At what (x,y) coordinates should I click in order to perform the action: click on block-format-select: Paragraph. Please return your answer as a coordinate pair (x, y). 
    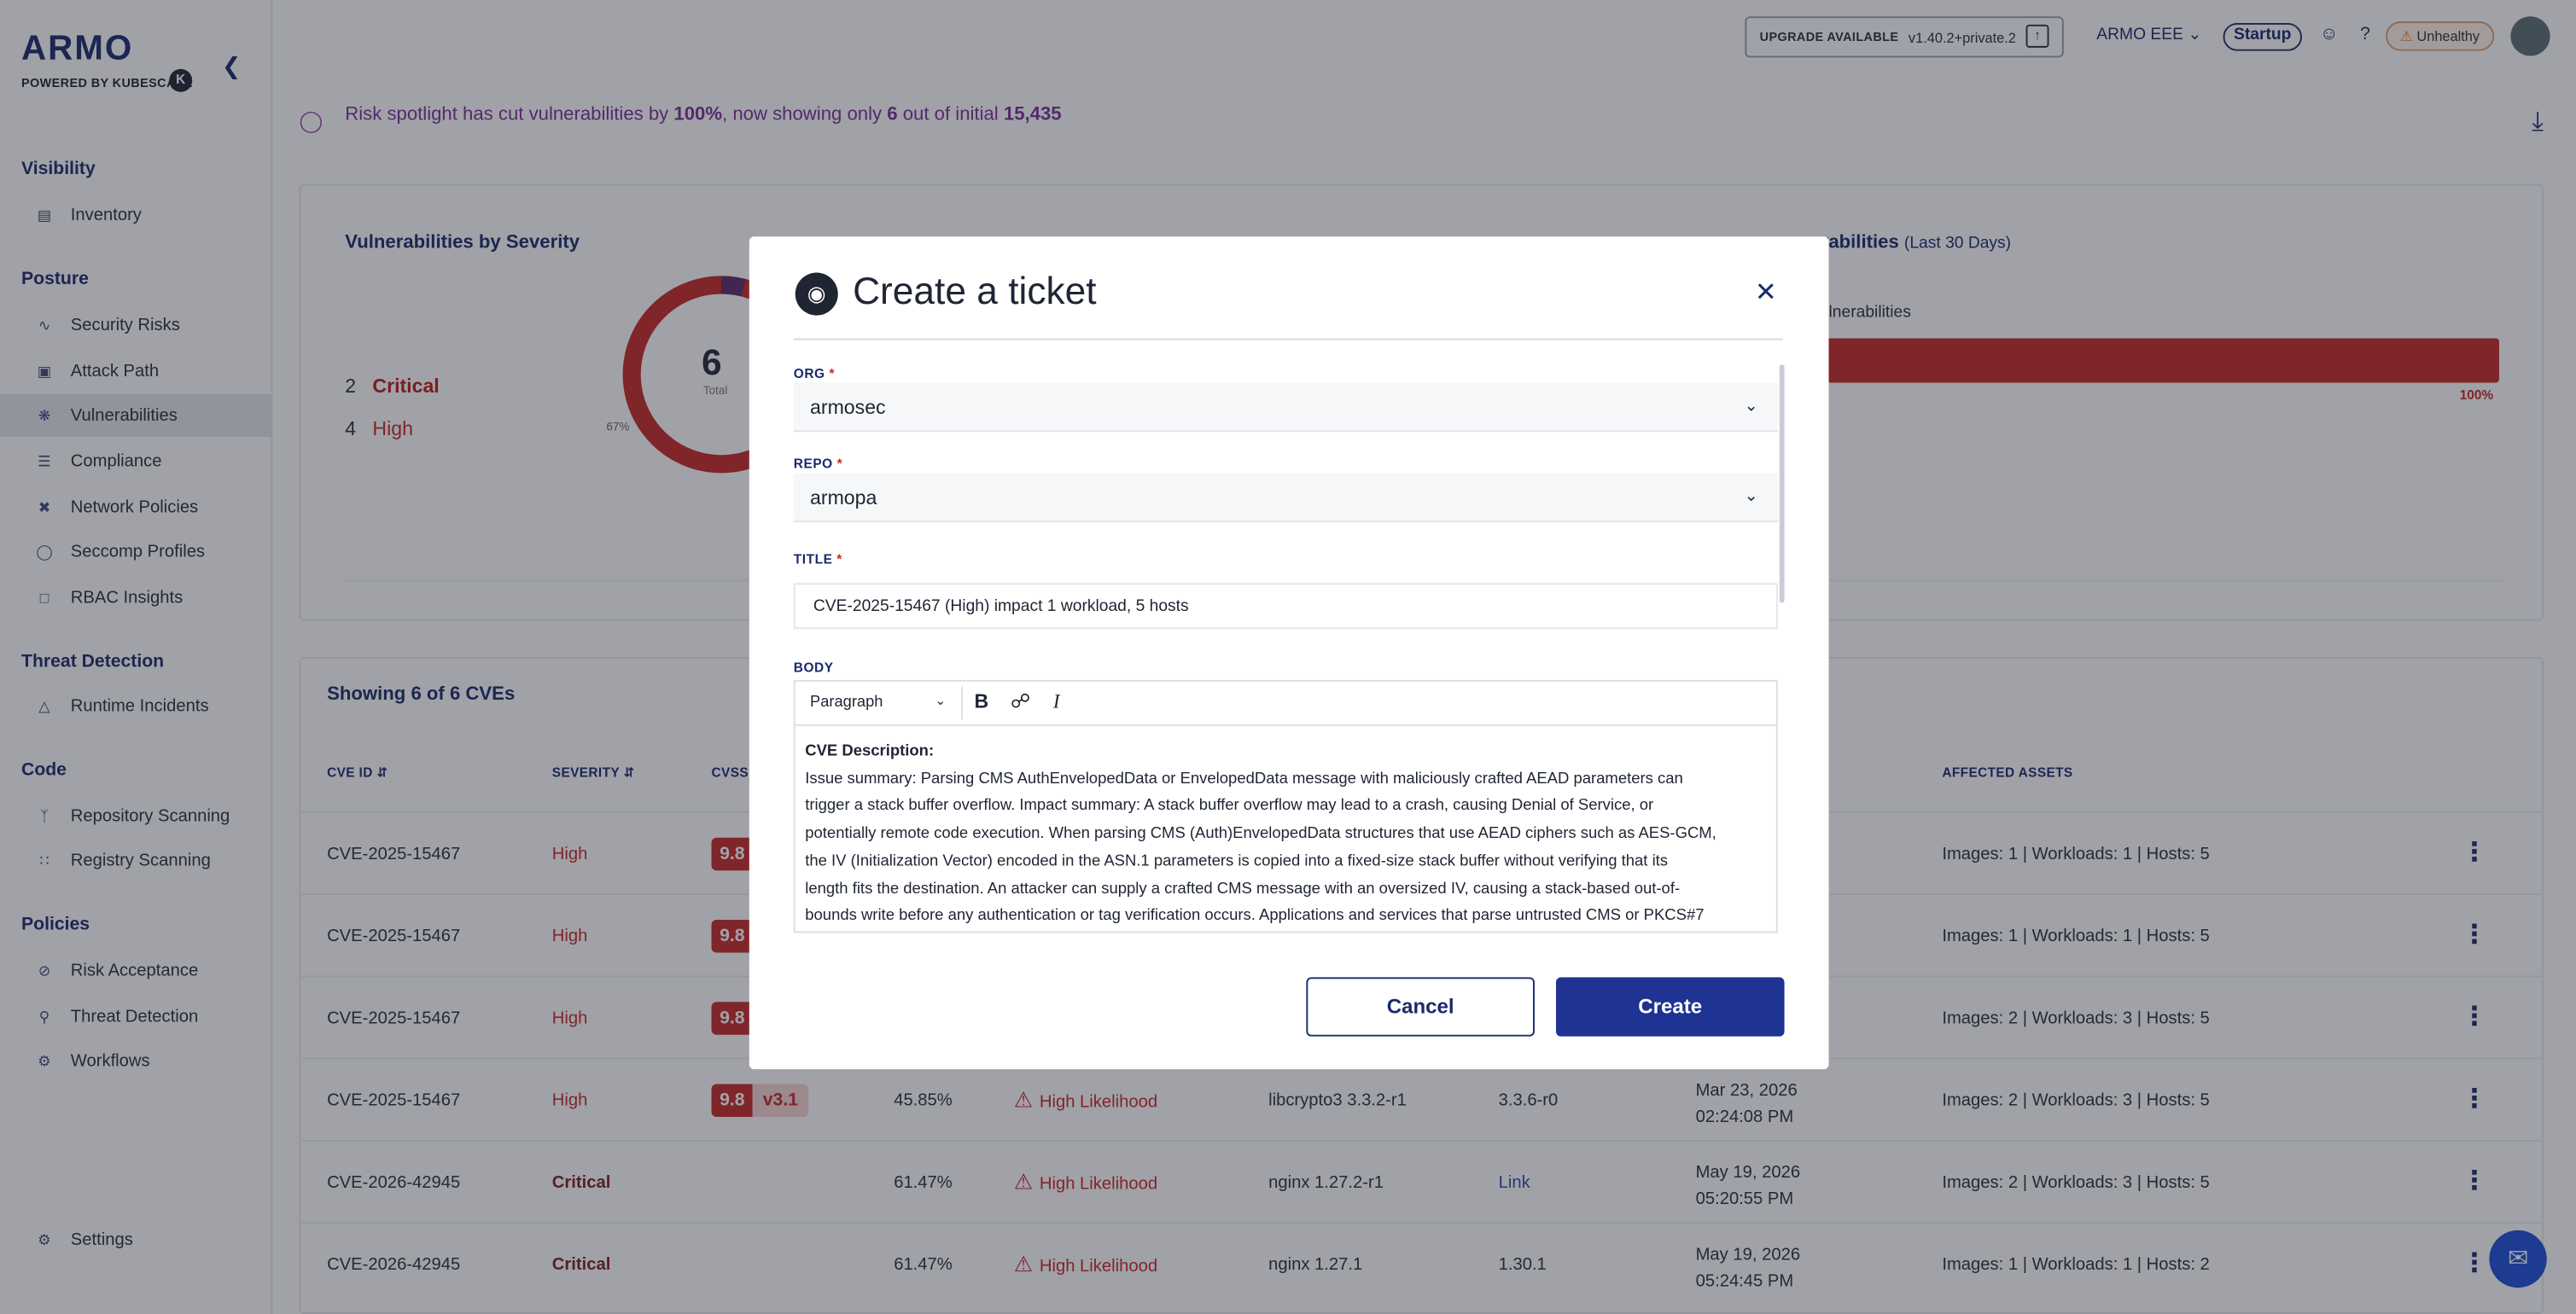
    Looking at the image, I should click on (846, 702).